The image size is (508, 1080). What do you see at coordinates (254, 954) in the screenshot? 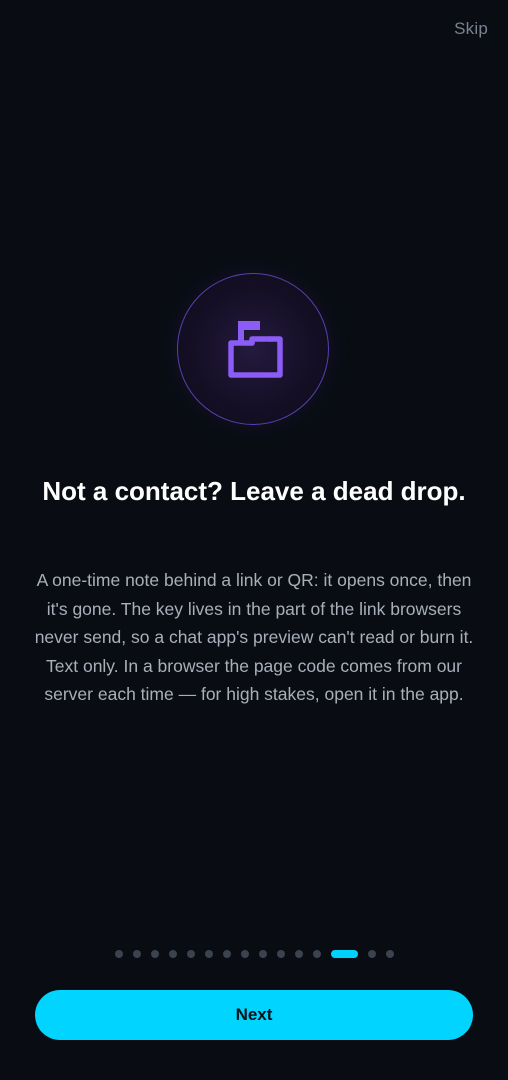
I see `pagination-dots` at bounding box center [254, 954].